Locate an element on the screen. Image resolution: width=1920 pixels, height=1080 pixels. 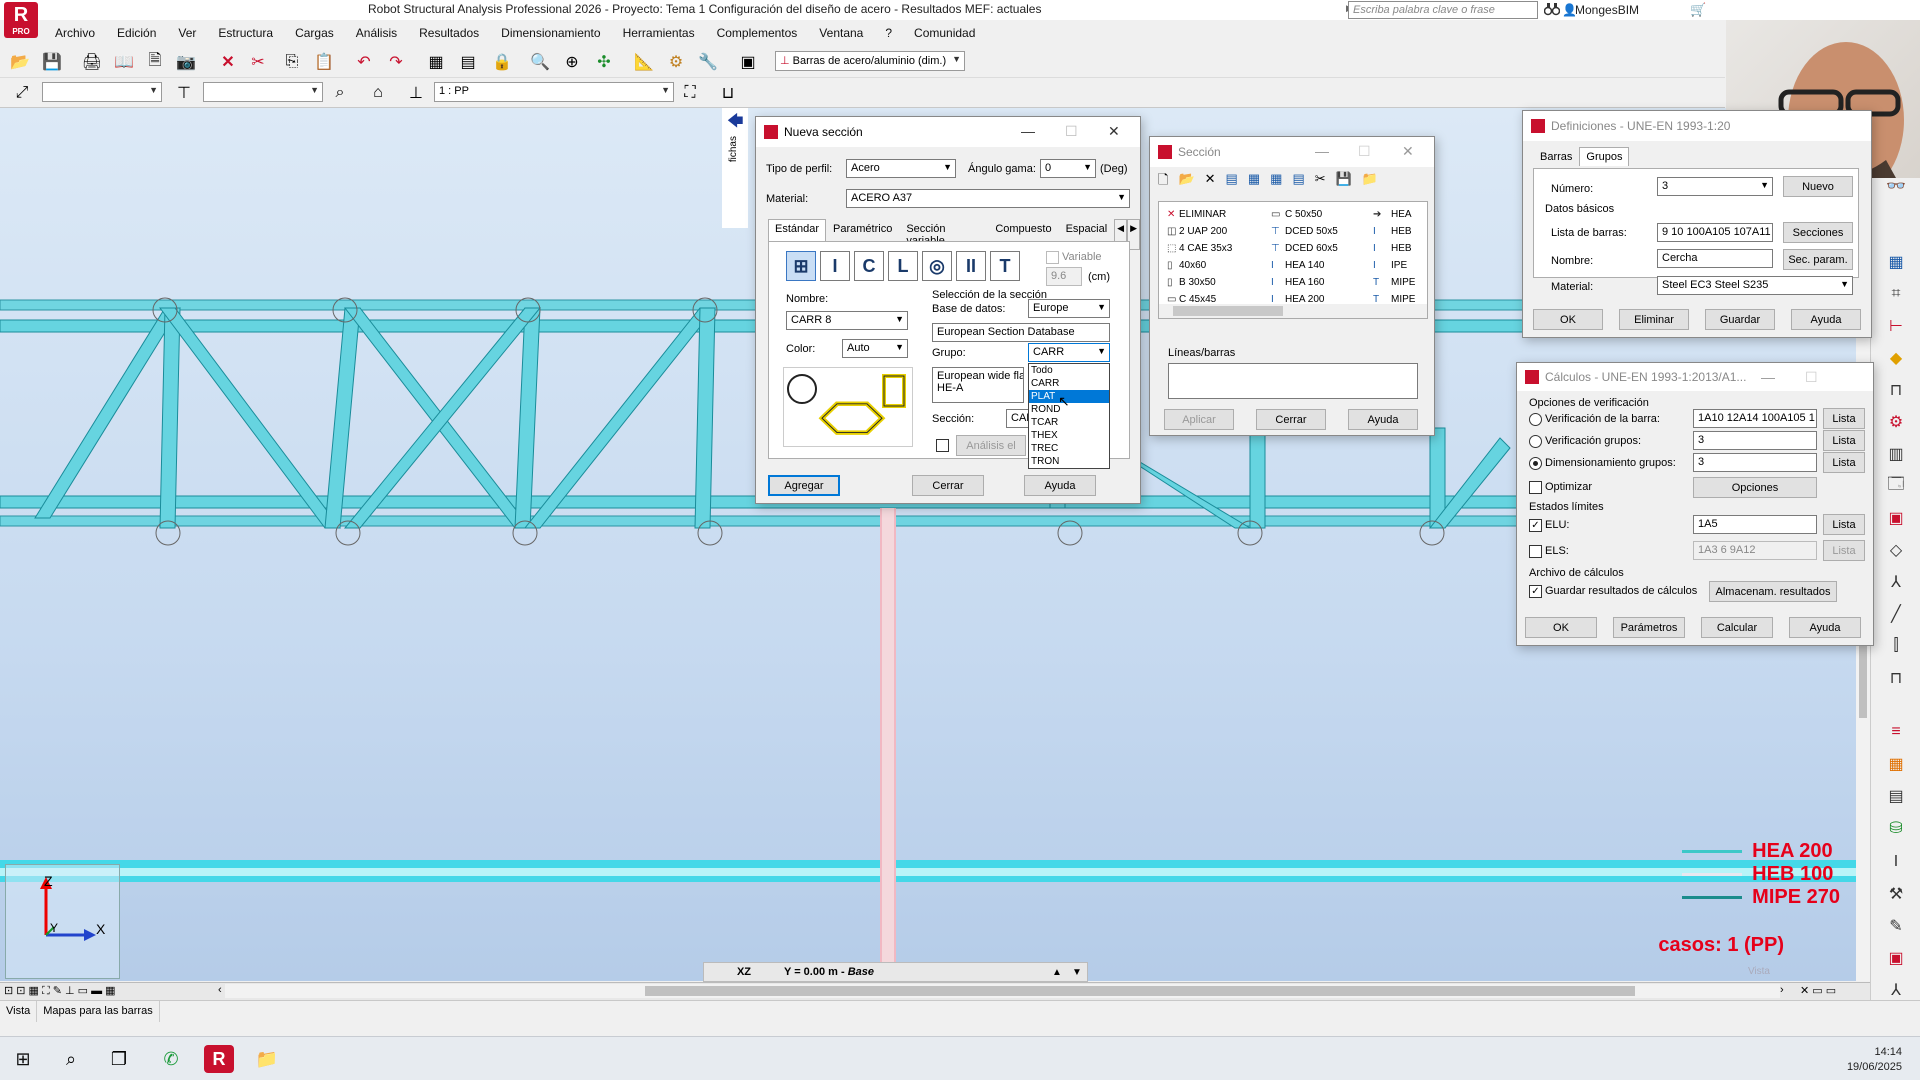
user-name: MongesBIM is located at coordinates (1607, 10).